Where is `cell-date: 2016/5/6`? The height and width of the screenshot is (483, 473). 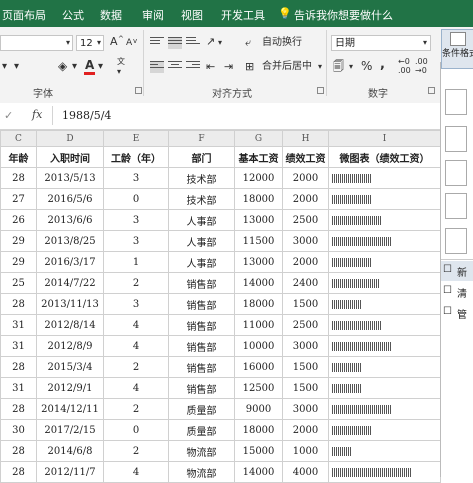 cell-date: 2016/5/6 is located at coordinates (70, 199).